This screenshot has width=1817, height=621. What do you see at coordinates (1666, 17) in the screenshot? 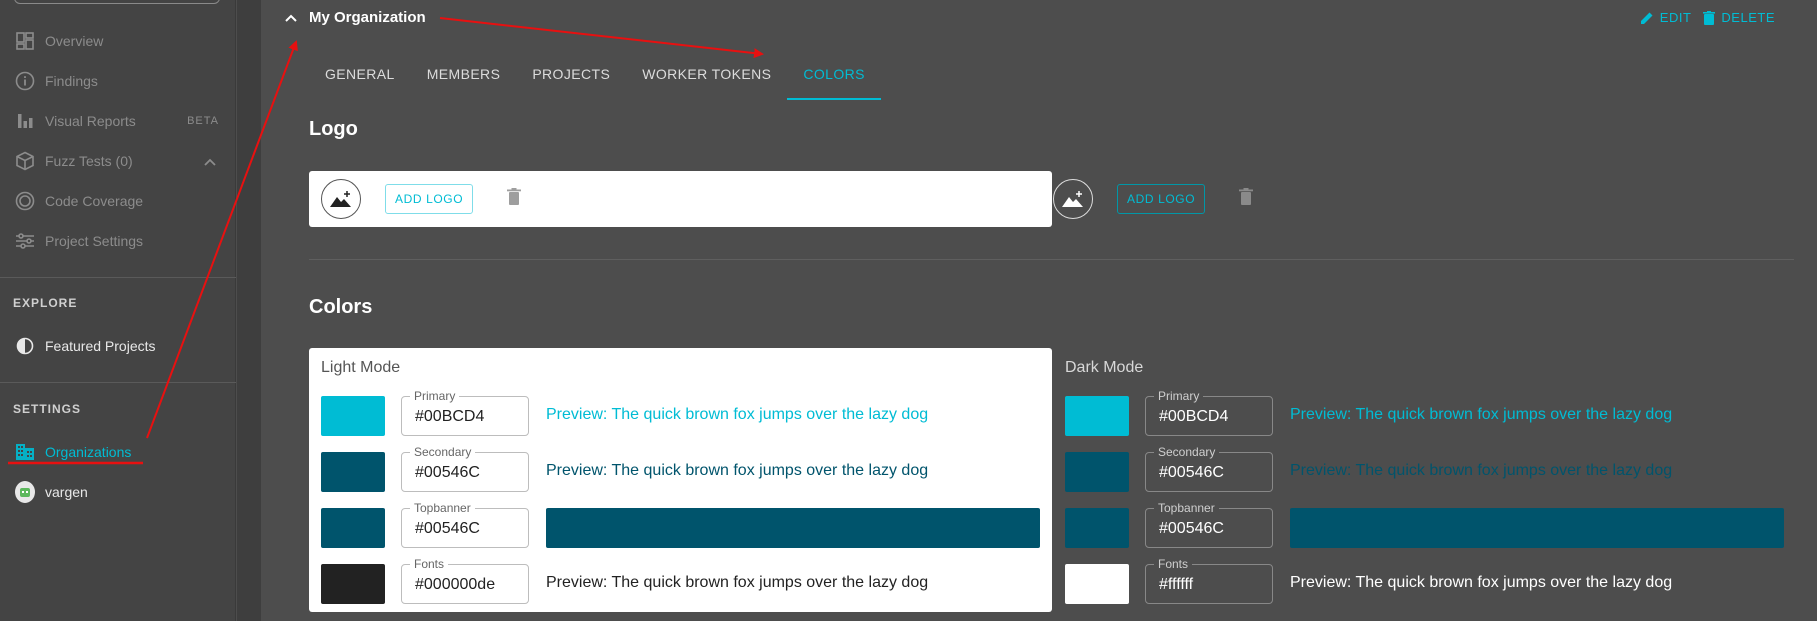
I see `edit-button: EDIT` at bounding box center [1666, 17].